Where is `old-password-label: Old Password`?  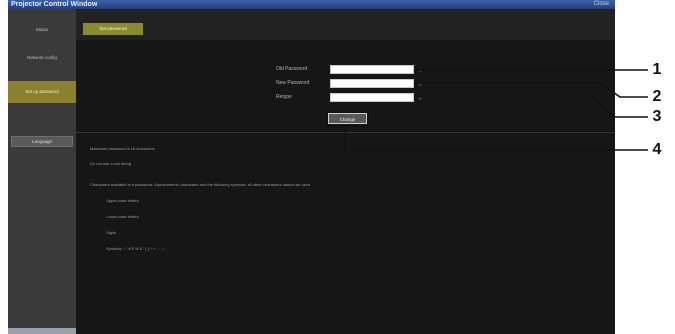
old-password-label: Old Password is located at coordinates (292, 69).